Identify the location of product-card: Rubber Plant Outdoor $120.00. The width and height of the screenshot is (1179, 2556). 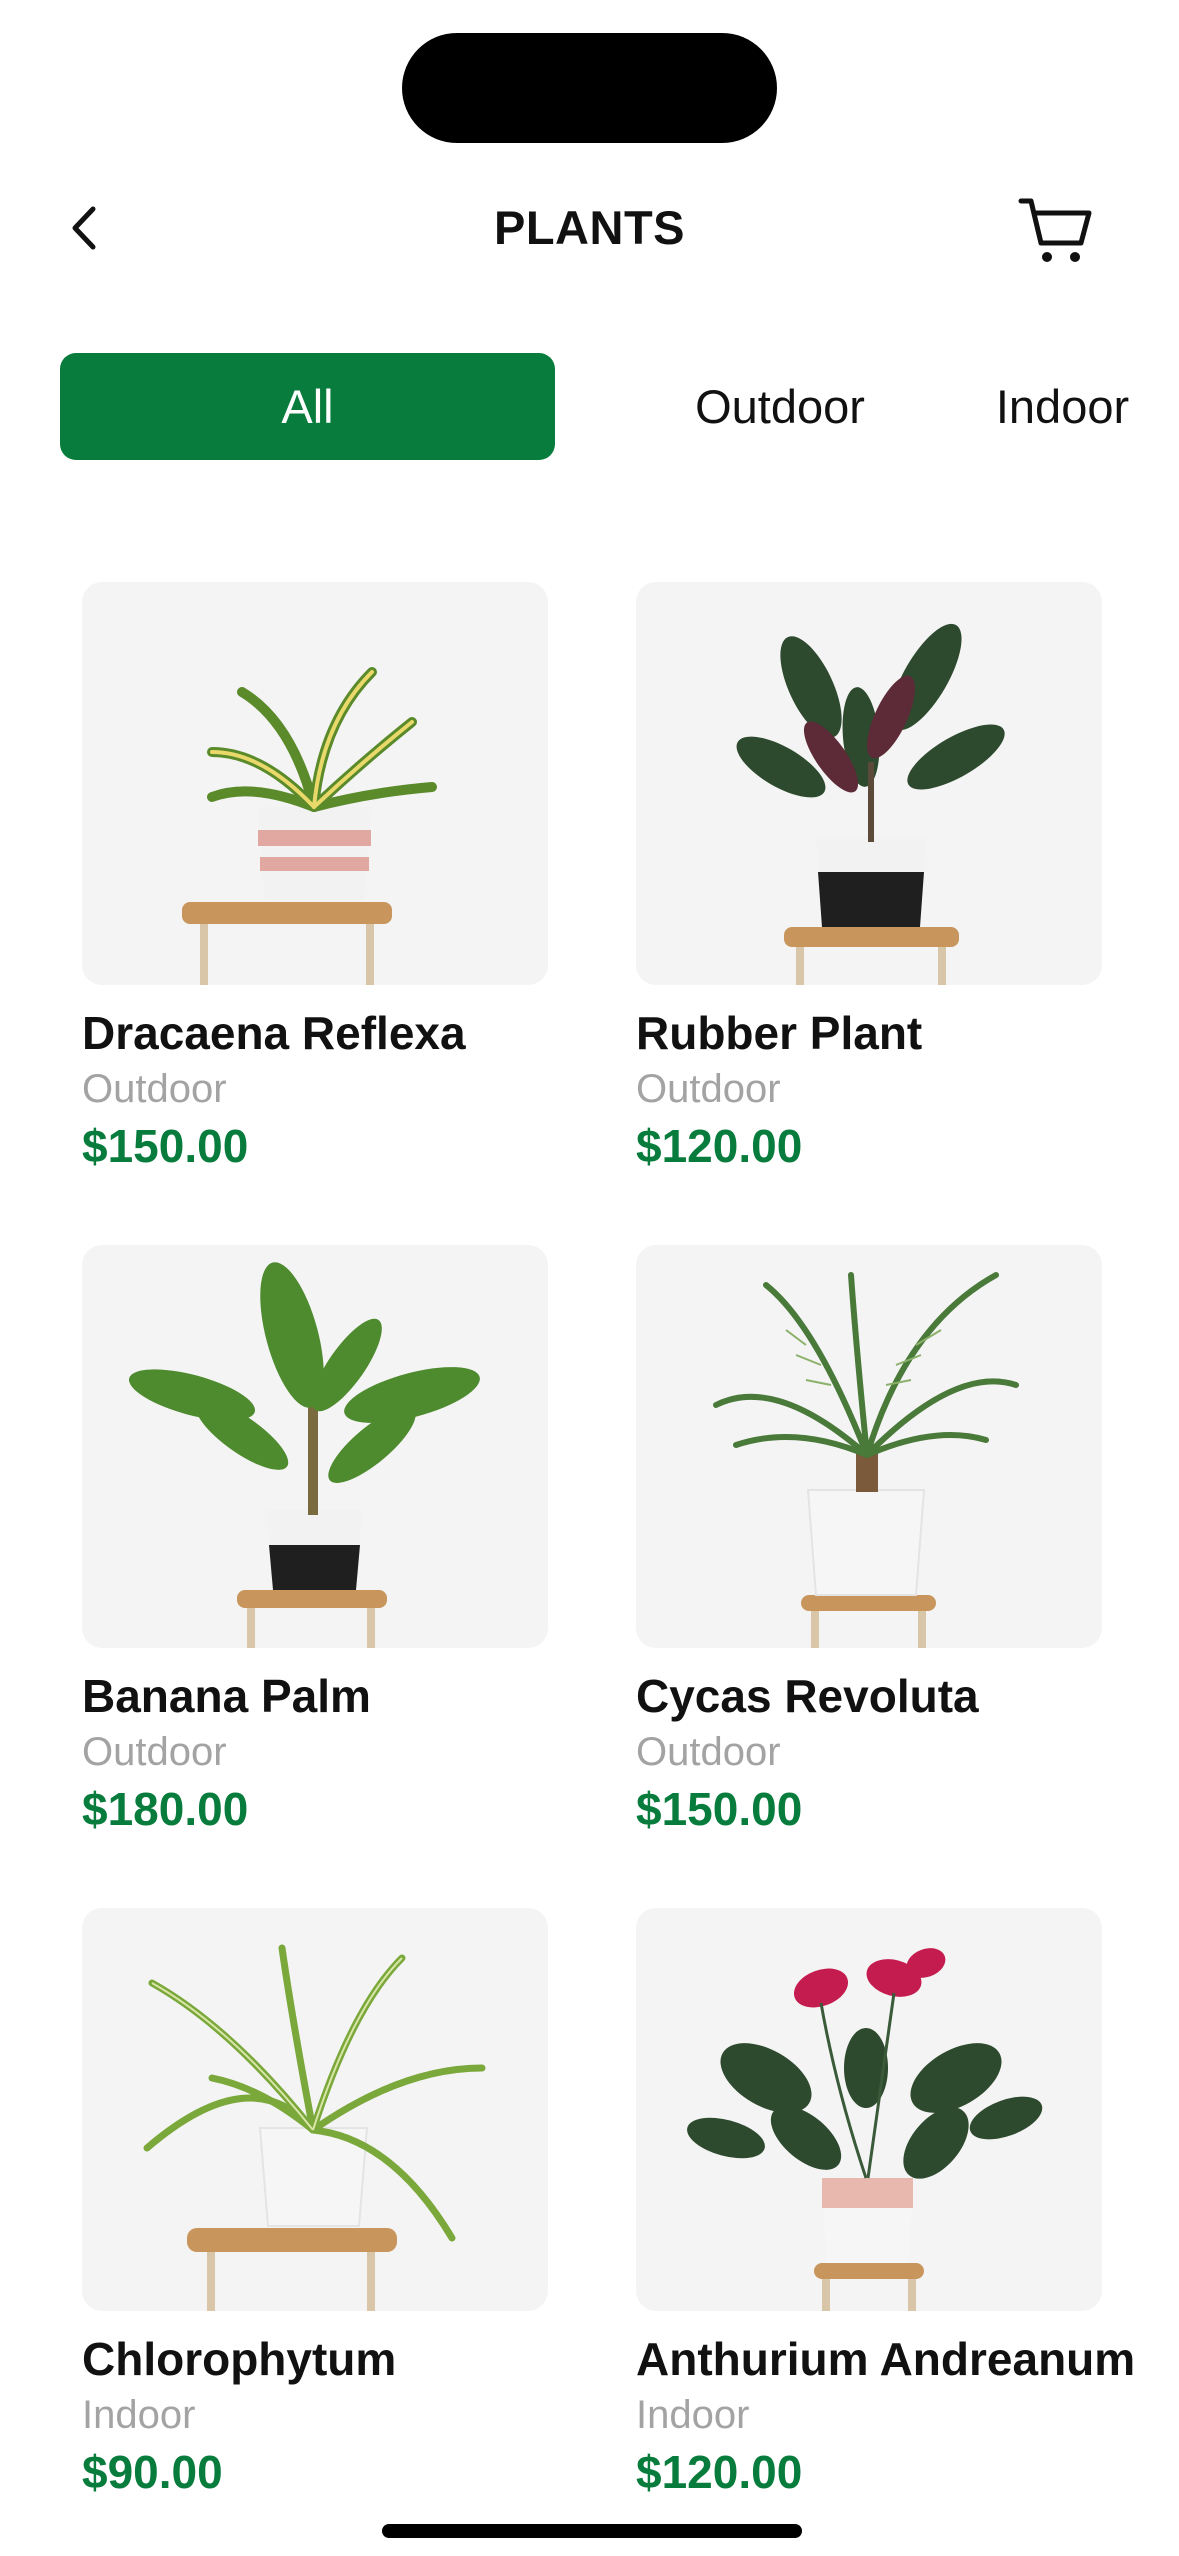
(869, 877).